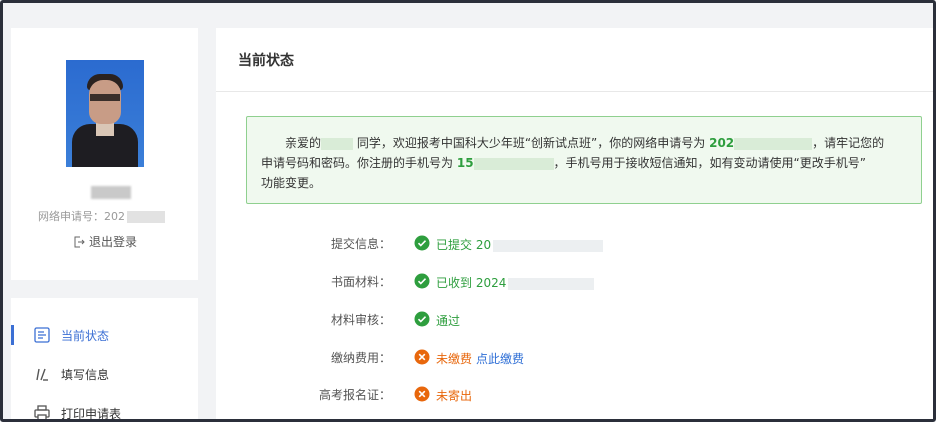 The height and width of the screenshot is (422, 936). I want to click on document-list-icon, so click(42, 335).